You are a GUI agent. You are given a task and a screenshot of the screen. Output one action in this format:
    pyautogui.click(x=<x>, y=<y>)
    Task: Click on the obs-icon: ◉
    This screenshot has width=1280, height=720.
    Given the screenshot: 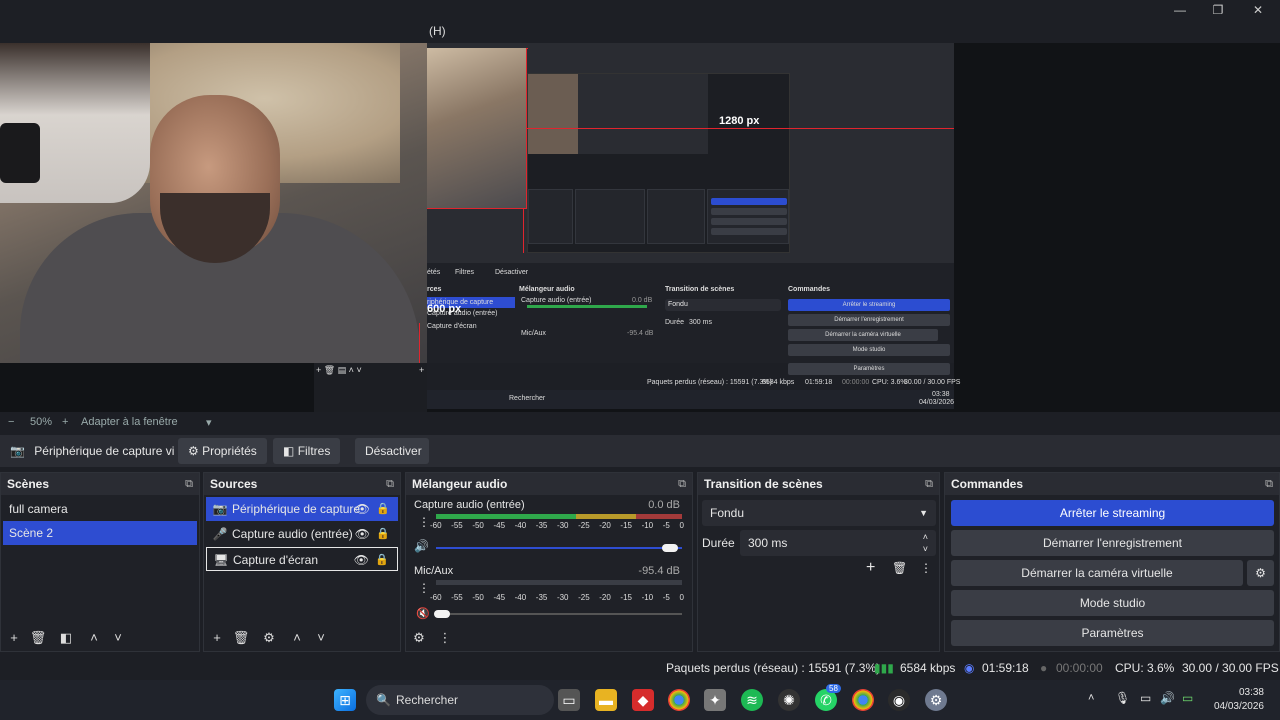 What is the action you would take?
    pyautogui.click(x=899, y=700)
    